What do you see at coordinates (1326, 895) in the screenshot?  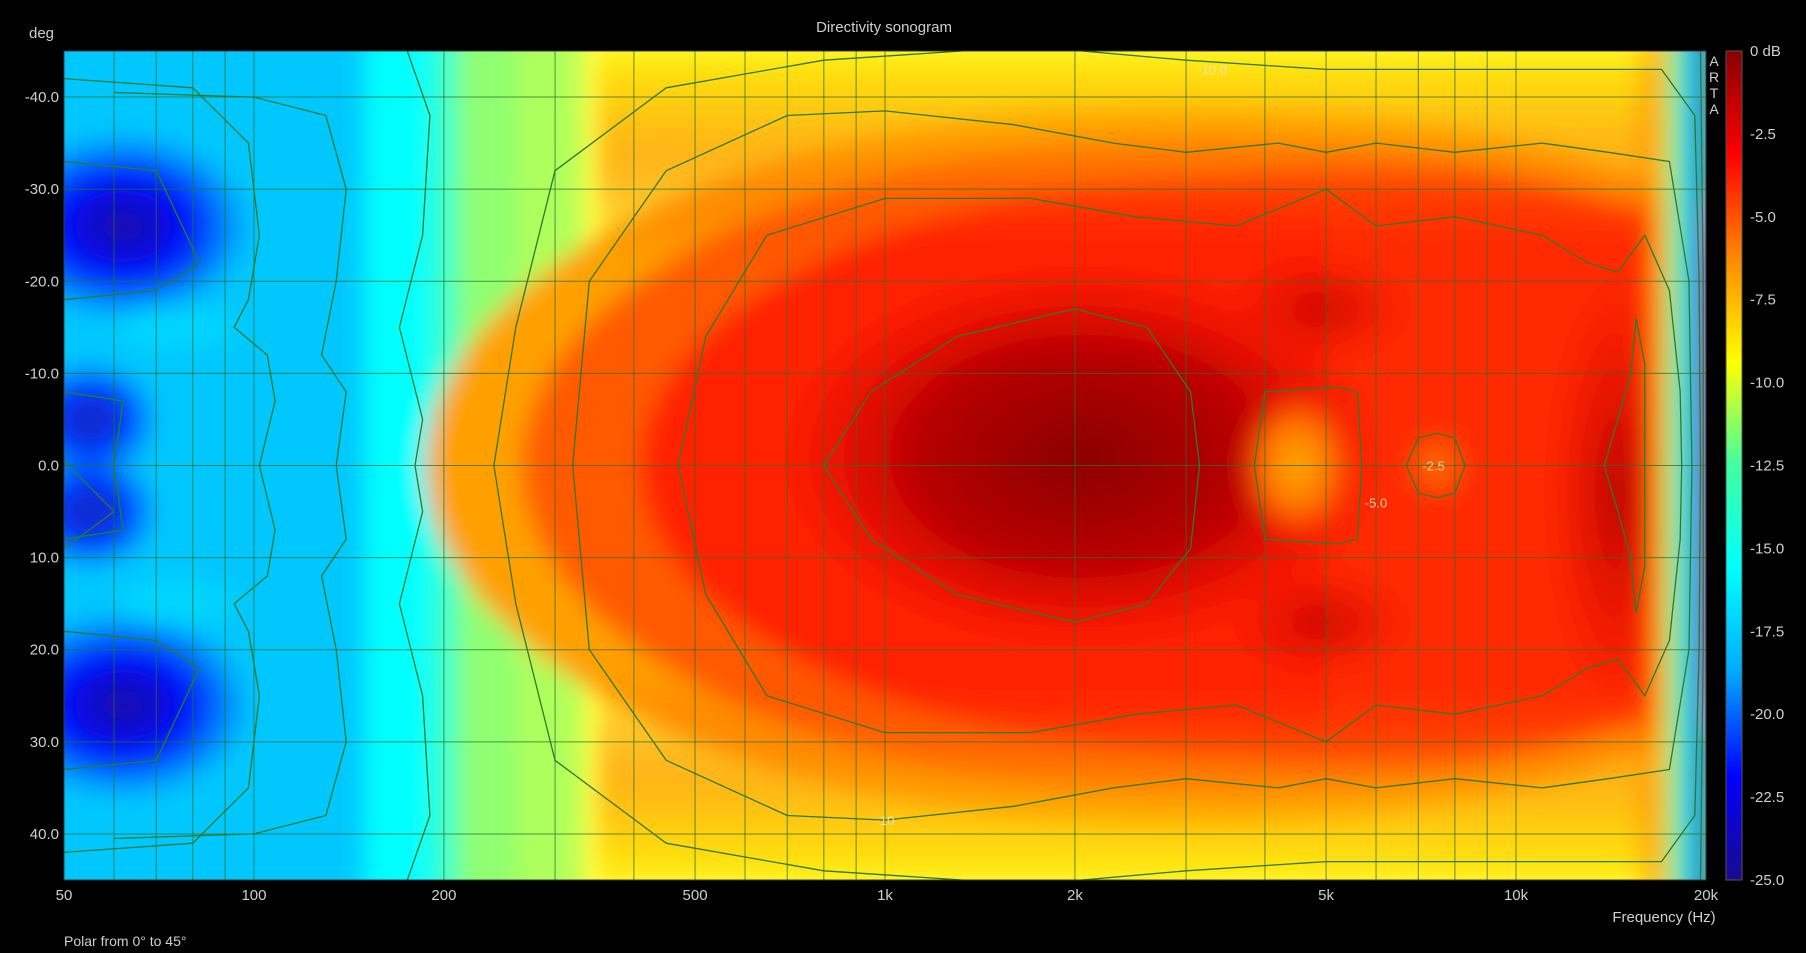 I see `x-tick-label: 5k` at bounding box center [1326, 895].